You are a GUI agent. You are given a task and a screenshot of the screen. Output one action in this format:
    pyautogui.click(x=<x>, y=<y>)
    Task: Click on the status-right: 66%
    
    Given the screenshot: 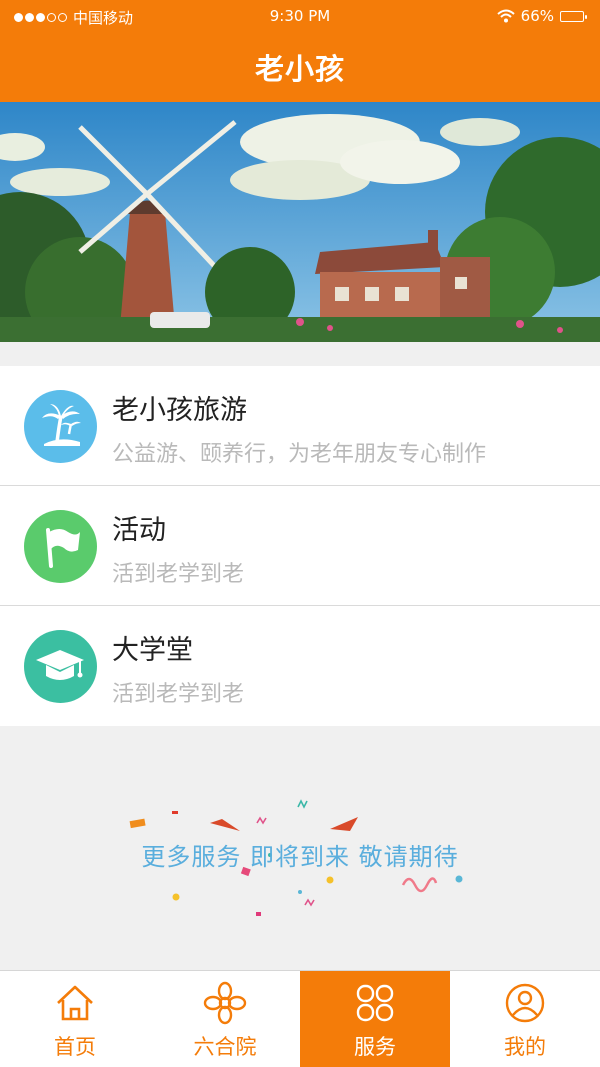 What is the action you would take?
    pyautogui.click(x=541, y=16)
    